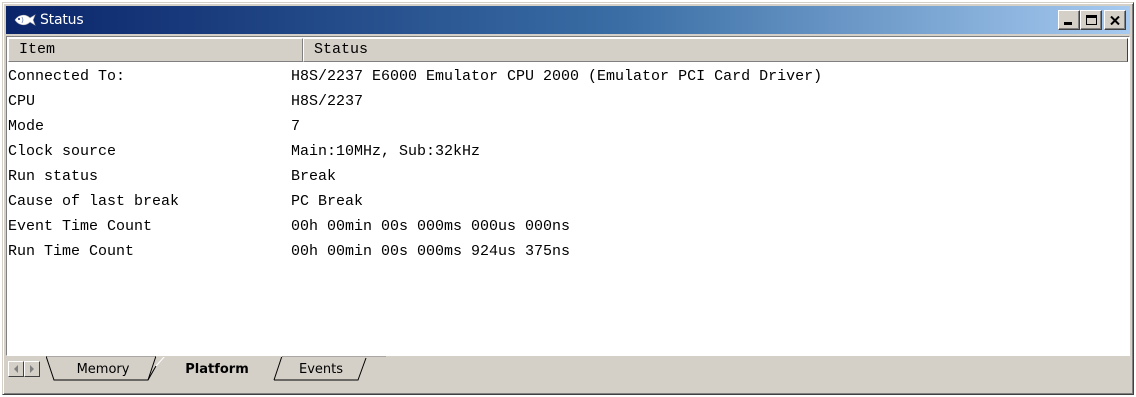 The image size is (1136, 397). Describe the element at coordinates (431, 251) in the screenshot. I see `row-status: 00h 00min 00s 000ms 924us 375ns` at that location.